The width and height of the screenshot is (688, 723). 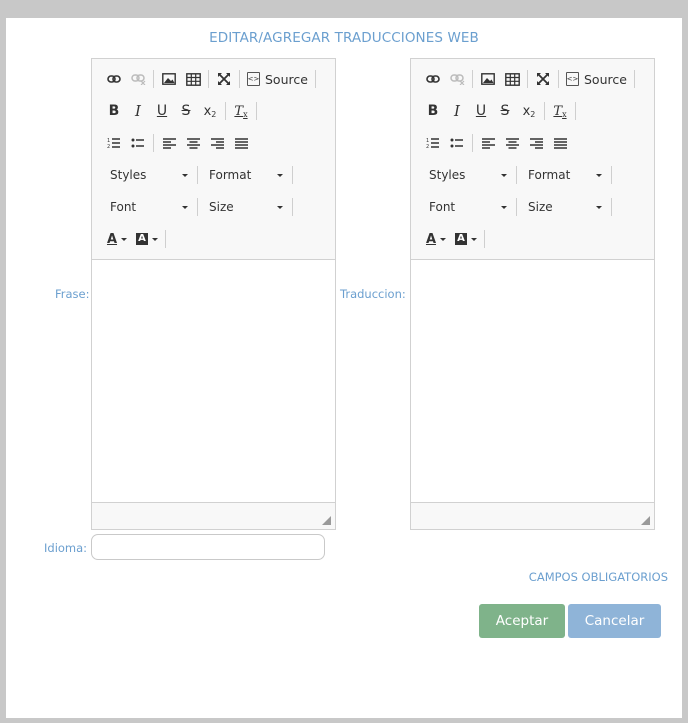 What do you see at coordinates (213, 381) in the screenshot?
I see `frase-edit-area` at bounding box center [213, 381].